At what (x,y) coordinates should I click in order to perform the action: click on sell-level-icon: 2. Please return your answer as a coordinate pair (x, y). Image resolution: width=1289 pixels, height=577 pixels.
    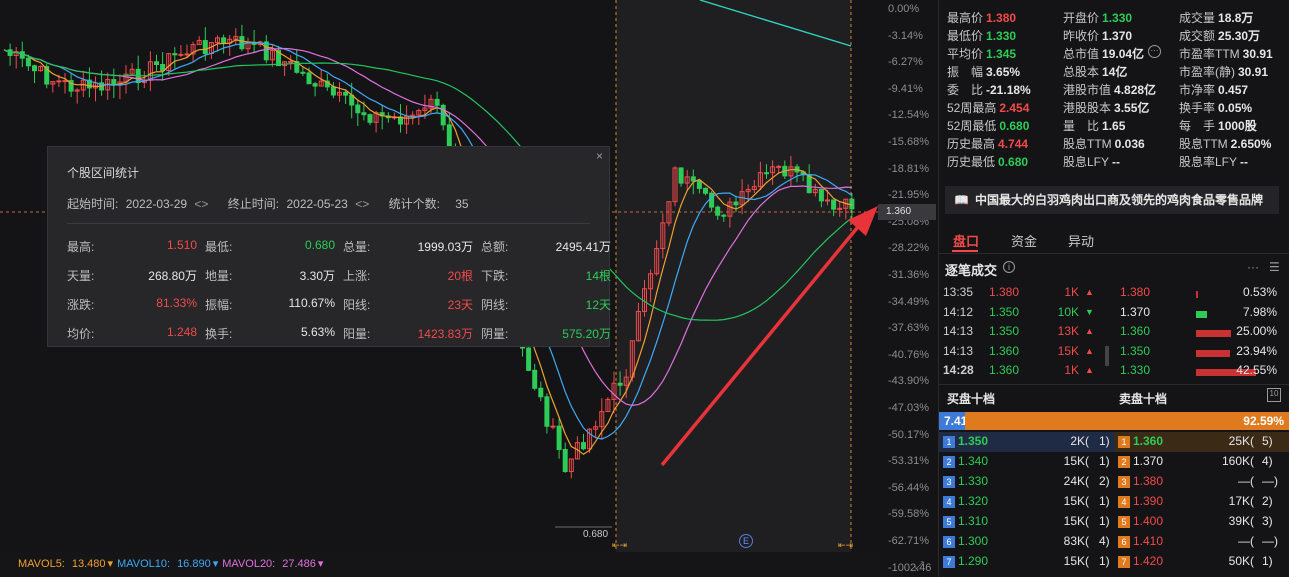
    Looking at the image, I should click on (1124, 462).